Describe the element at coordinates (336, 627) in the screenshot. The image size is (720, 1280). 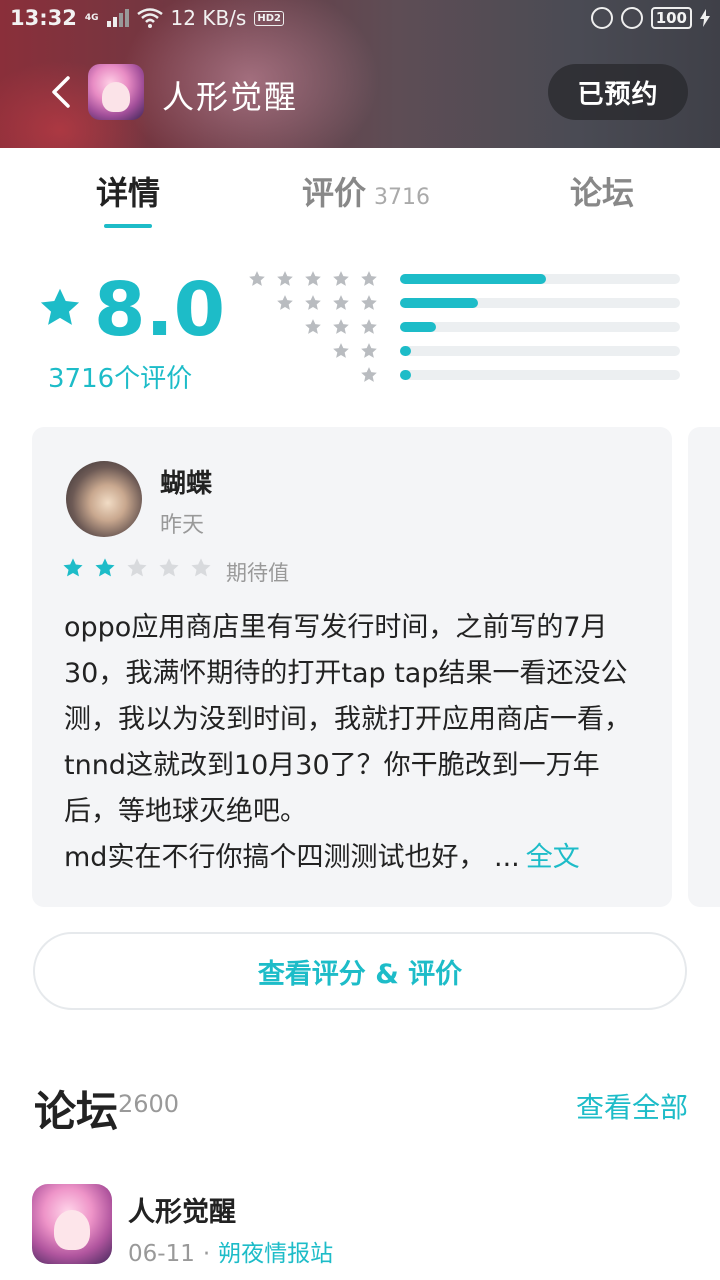
I see `review-line: oppo应用商店里有写发行时间，之前写的7月` at that location.